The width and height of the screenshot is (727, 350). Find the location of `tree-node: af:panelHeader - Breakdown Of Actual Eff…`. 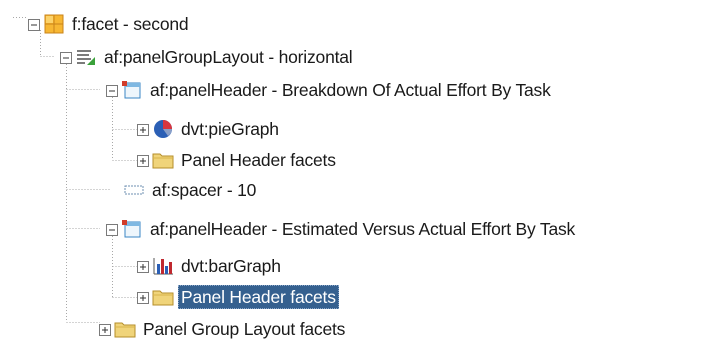

tree-node: af:panelHeader - Breakdown Of Actual Eff… is located at coordinates (330, 90).